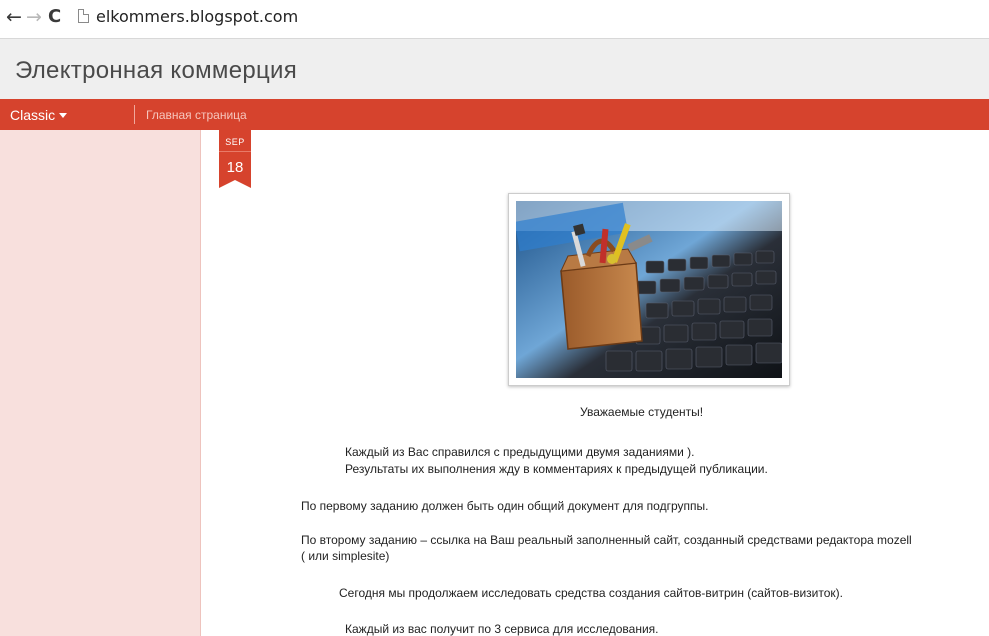 The width and height of the screenshot is (989, 636). Describe the element at coordinates (235, 167) in the screenshot. I see `post-date-day: 18` at that location.